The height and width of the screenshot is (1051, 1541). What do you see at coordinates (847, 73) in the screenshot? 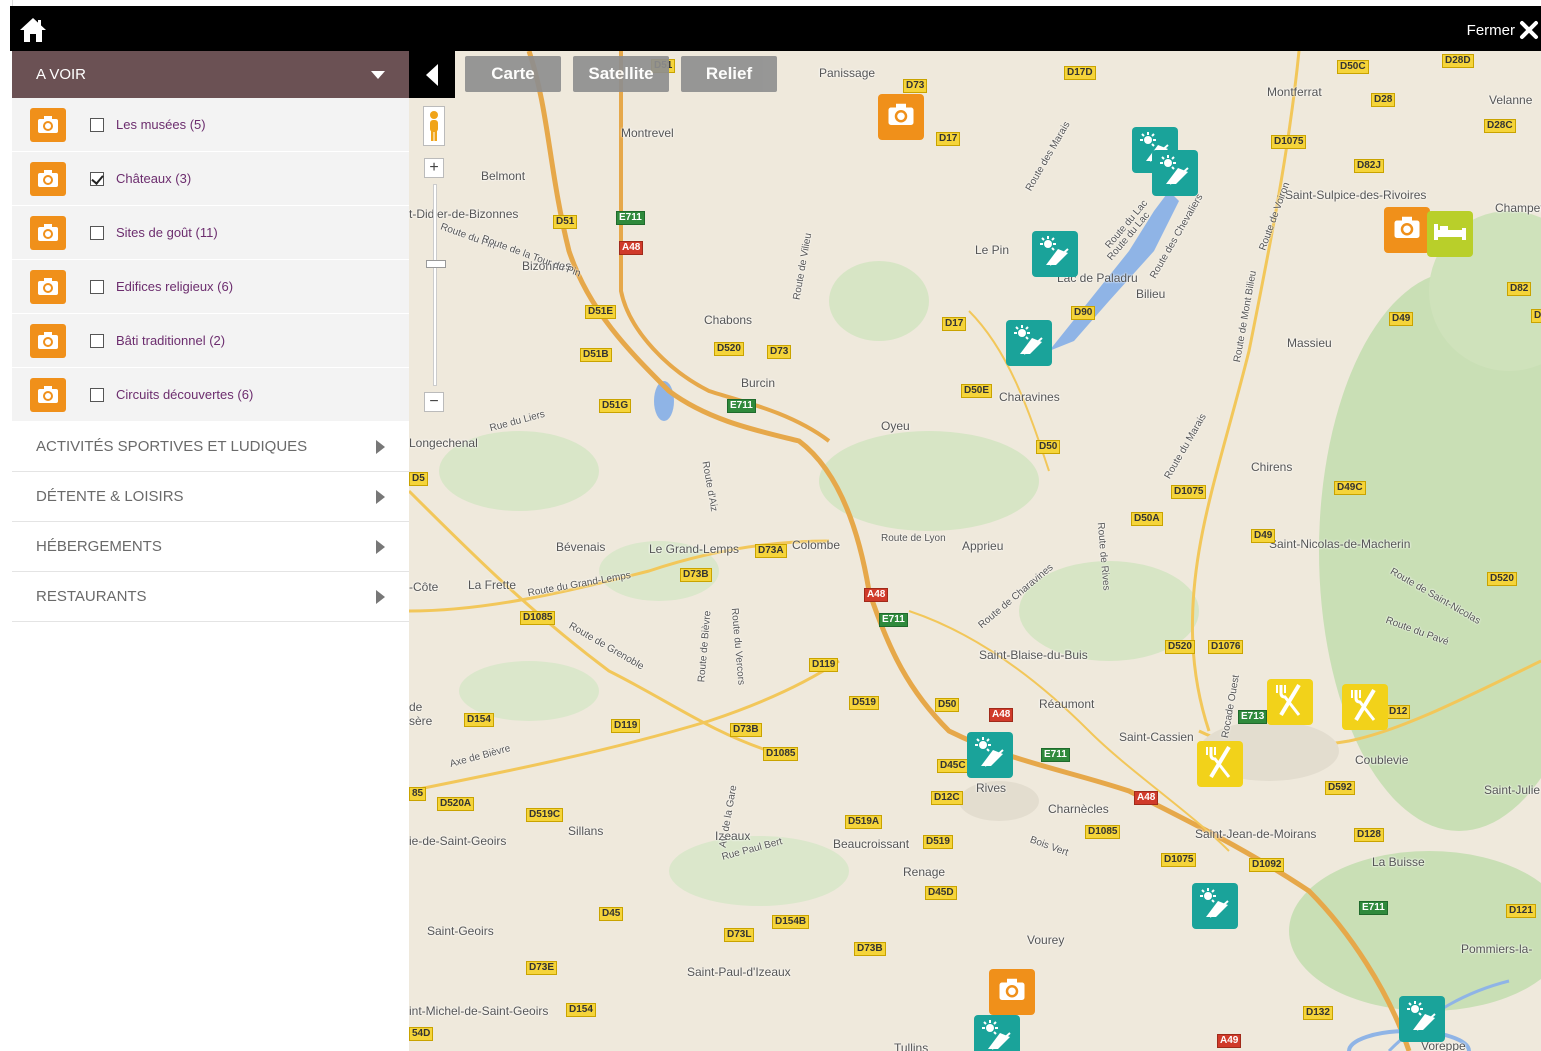
I see `map-place-label: Panissage` at bounding box center [847, 73].